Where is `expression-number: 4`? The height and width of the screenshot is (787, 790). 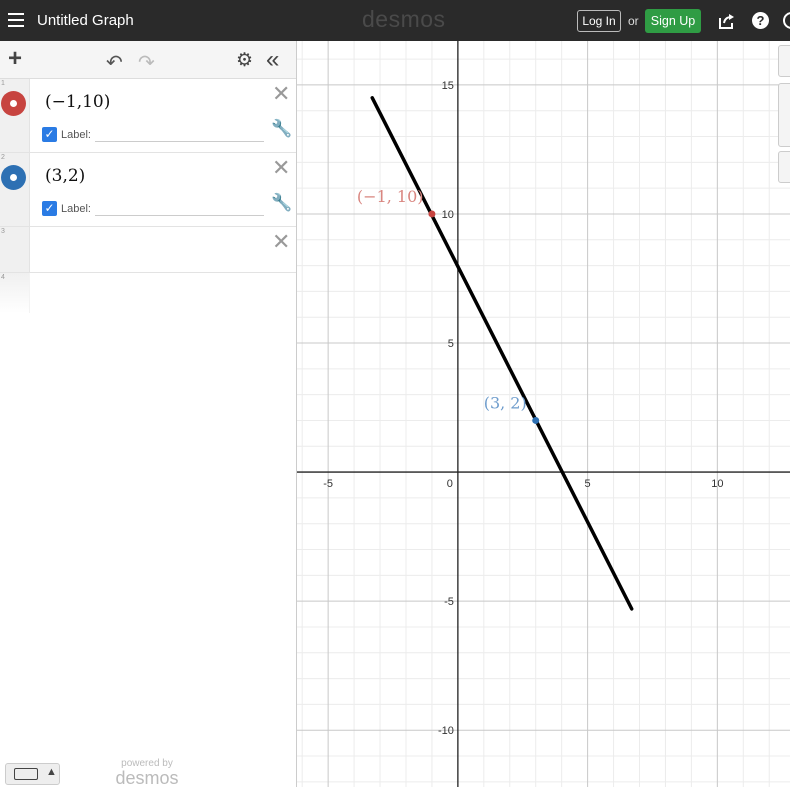 expression-number: 4 is located at coordinates (3, 277).